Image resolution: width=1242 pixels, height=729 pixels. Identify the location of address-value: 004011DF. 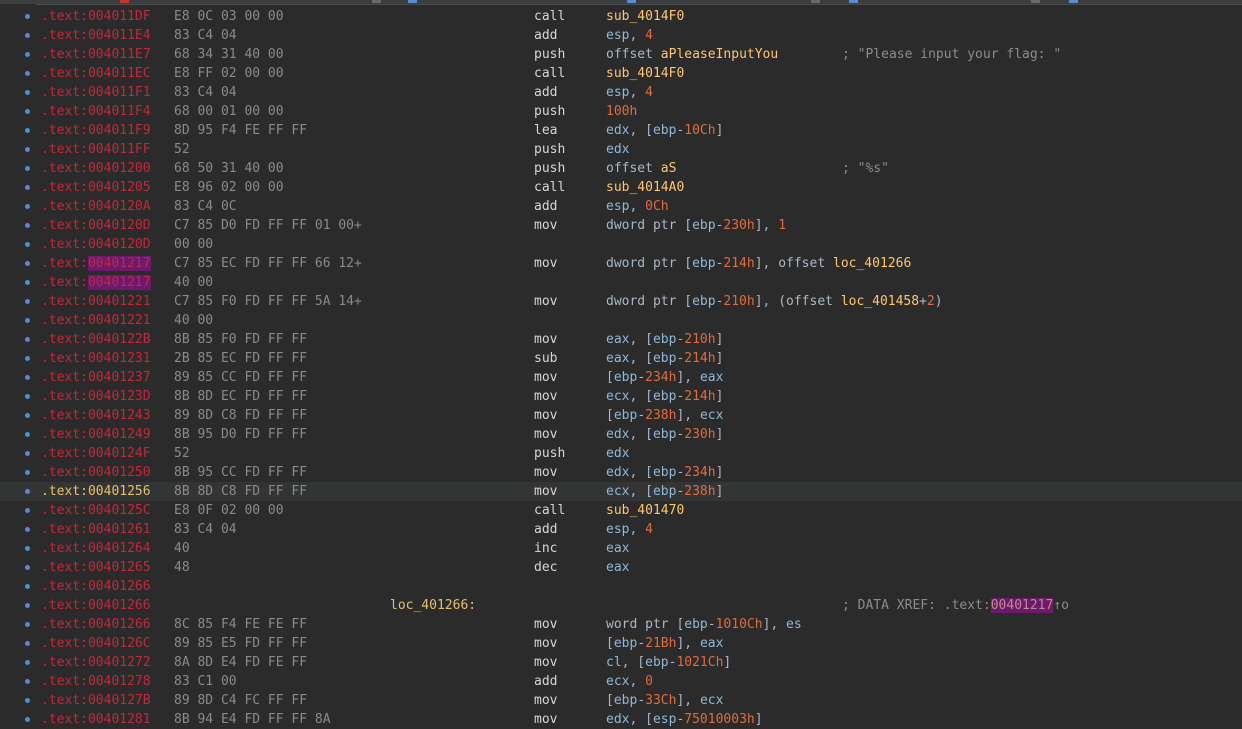
(119, 16).